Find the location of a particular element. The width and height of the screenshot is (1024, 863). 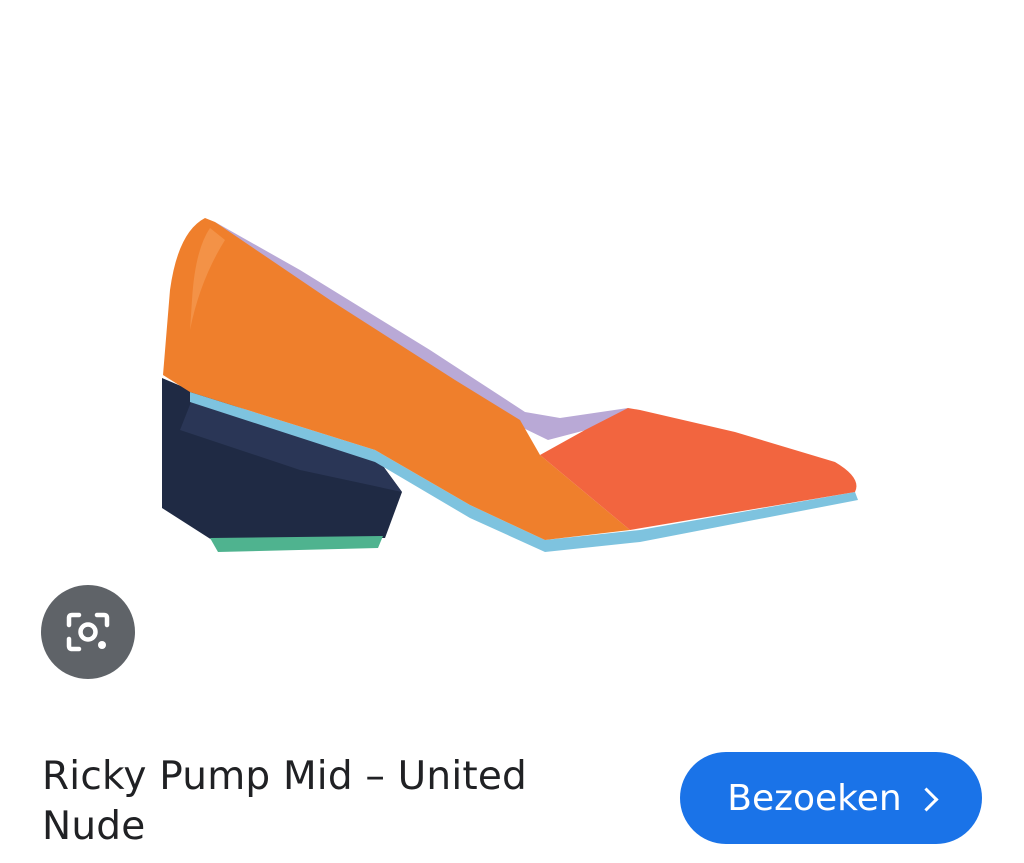

heel-tip is located at coordinates (296, 544).